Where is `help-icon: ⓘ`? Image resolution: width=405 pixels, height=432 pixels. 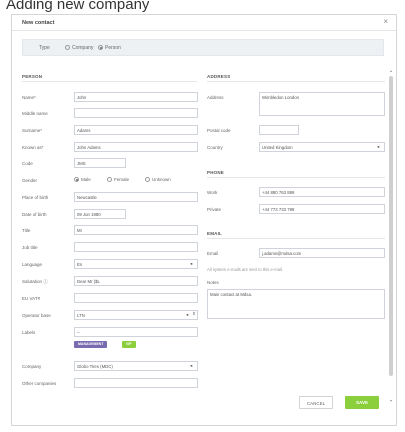
help-icon: ⓘ is located at coordinates (45, 281).